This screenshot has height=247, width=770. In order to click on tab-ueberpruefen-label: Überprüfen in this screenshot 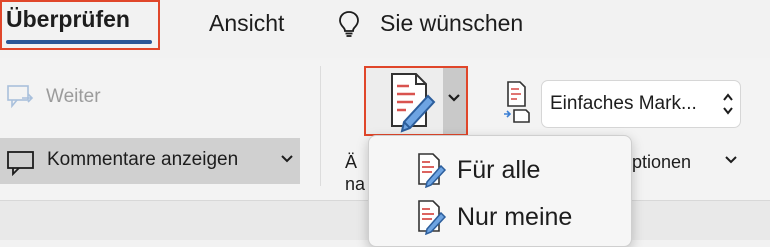, I will do `click(68, 19)`.